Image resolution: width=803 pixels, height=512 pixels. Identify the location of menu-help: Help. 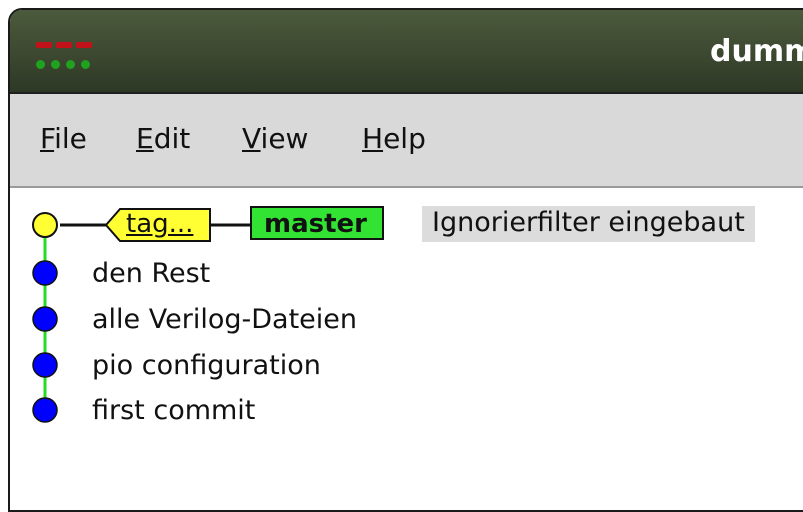
(394, 138).